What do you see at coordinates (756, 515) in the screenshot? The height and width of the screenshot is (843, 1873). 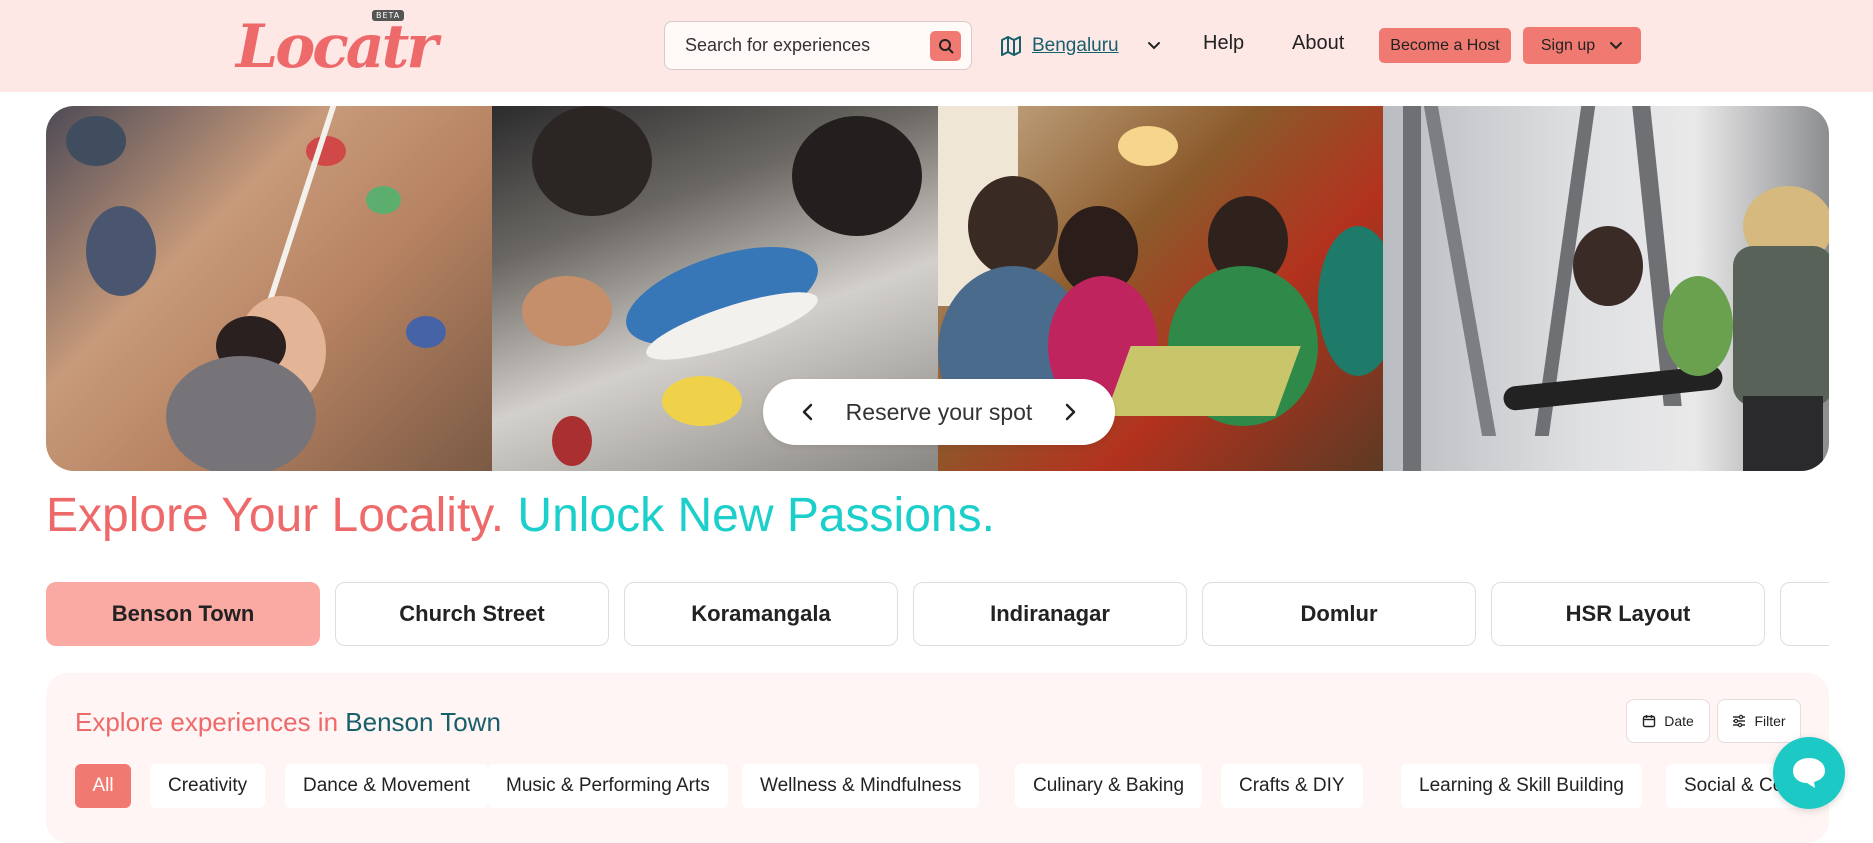 I see `headline-part2: Unlock New Passions.` at bounding box center [756, 515].